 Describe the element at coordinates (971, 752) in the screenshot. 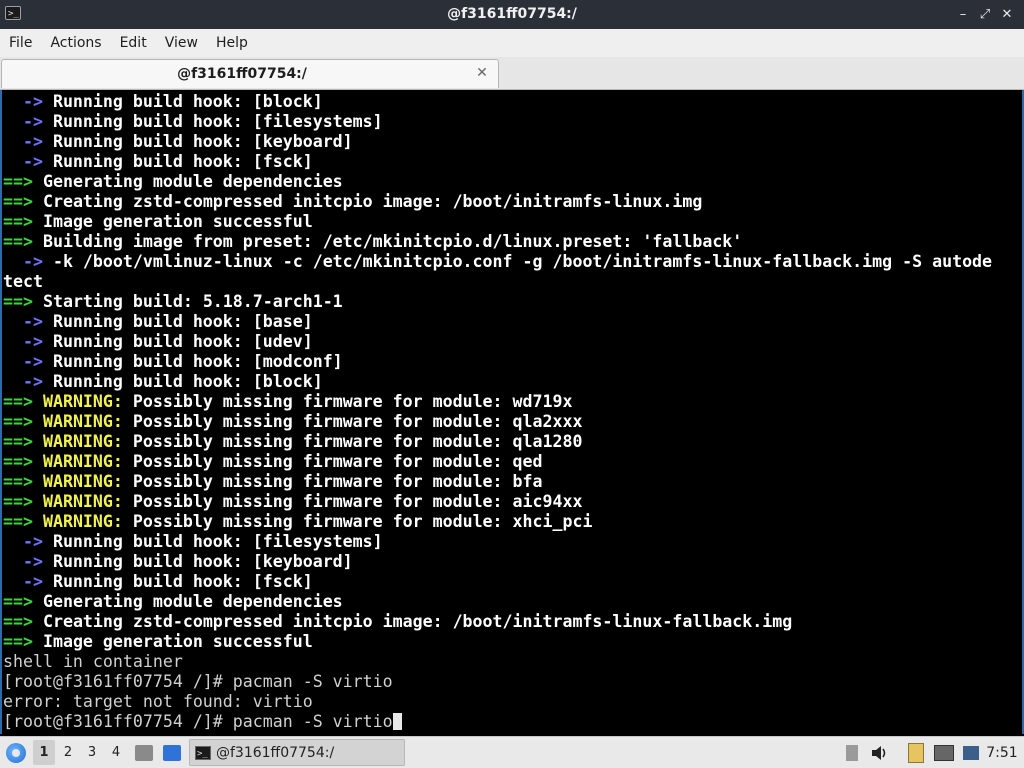

I see `network-icon` at that location.